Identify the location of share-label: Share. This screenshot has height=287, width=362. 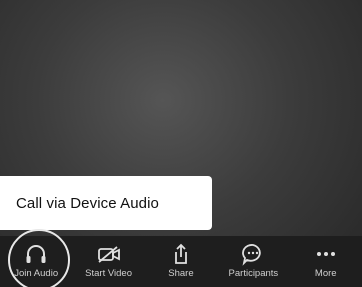
(181, 273).